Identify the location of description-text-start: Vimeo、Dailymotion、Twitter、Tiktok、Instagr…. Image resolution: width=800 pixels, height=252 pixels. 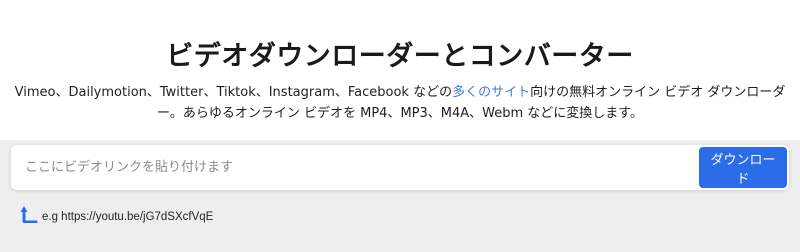
(233, 92).